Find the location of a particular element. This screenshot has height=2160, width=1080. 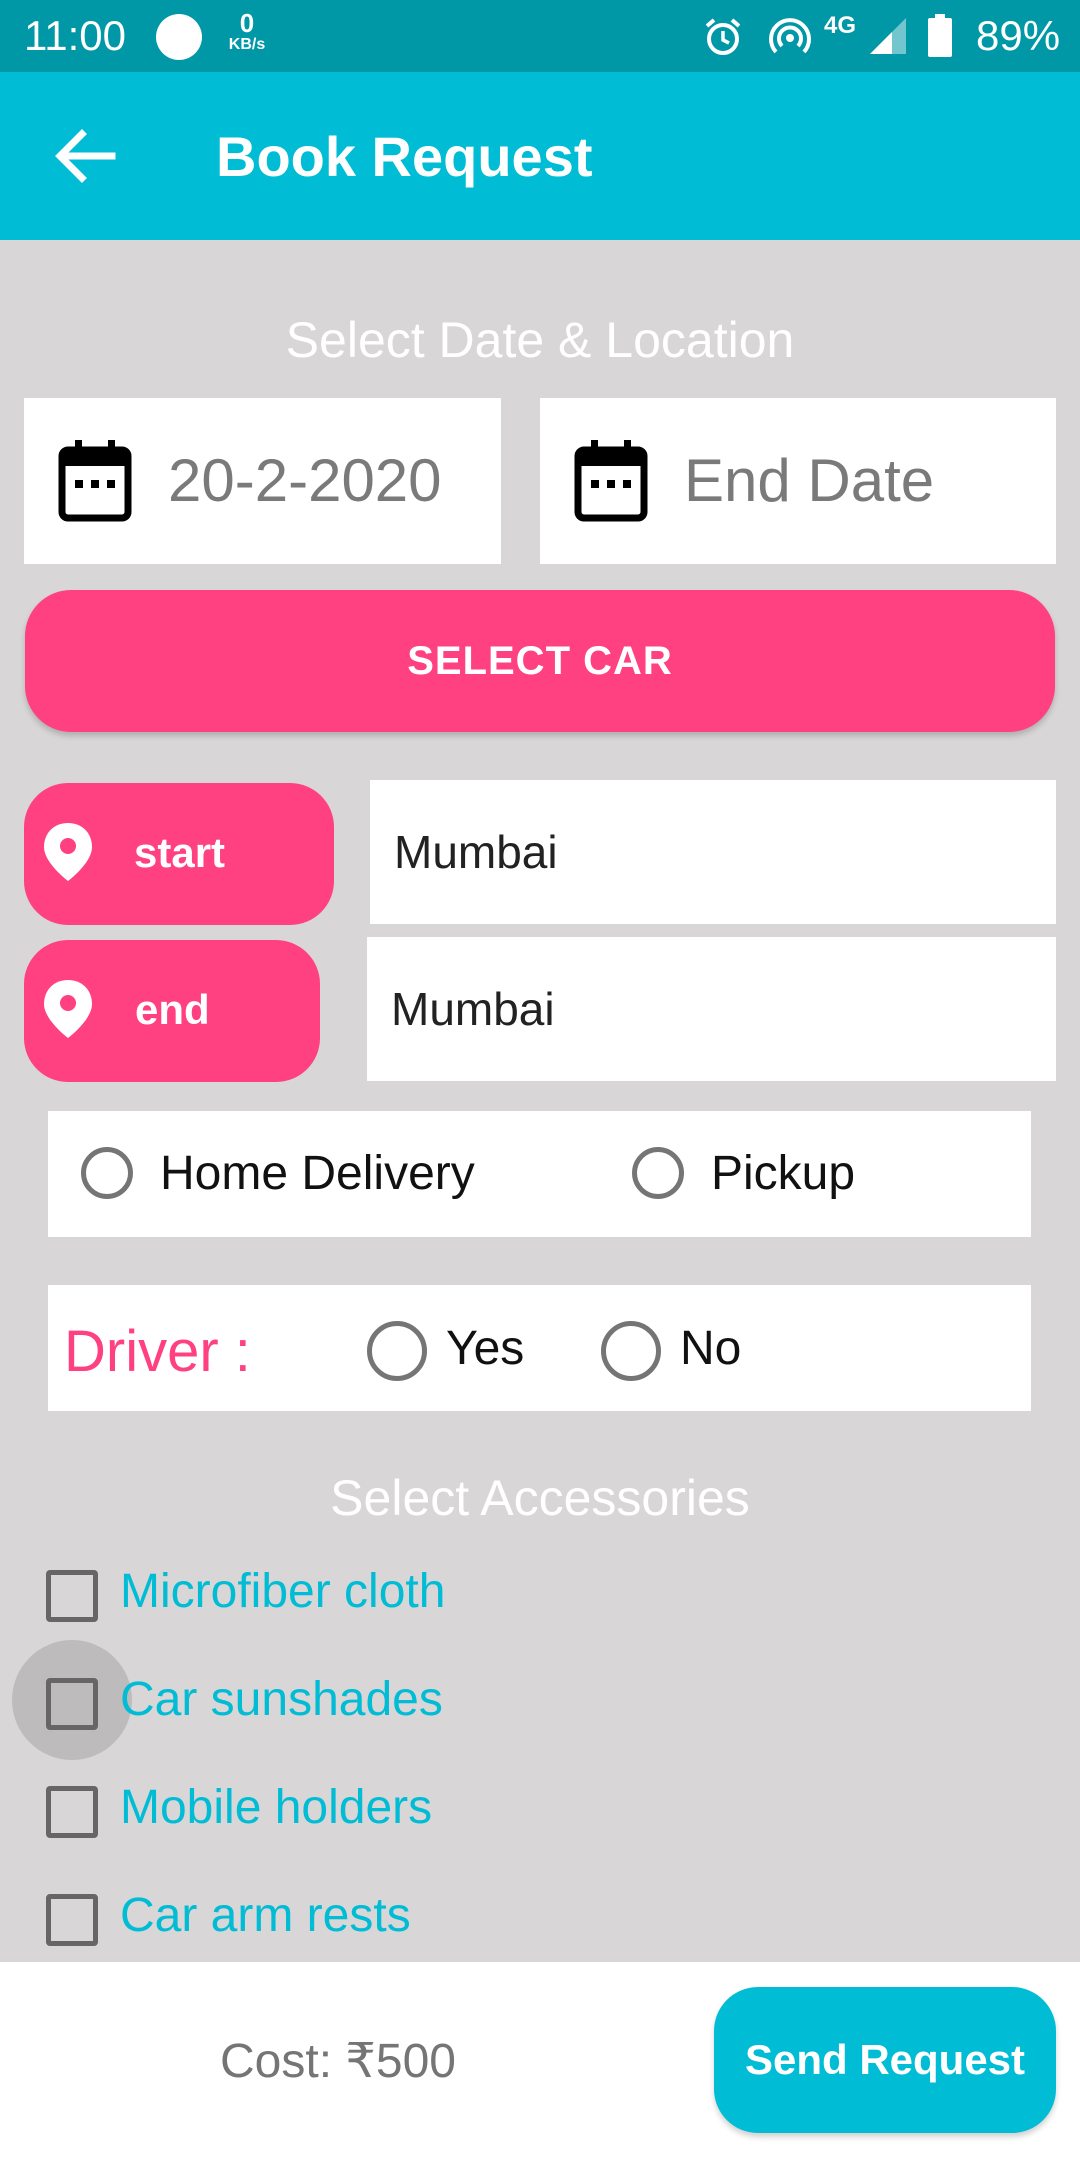

end-date-field: End Date is located at coordinates (798, 481).